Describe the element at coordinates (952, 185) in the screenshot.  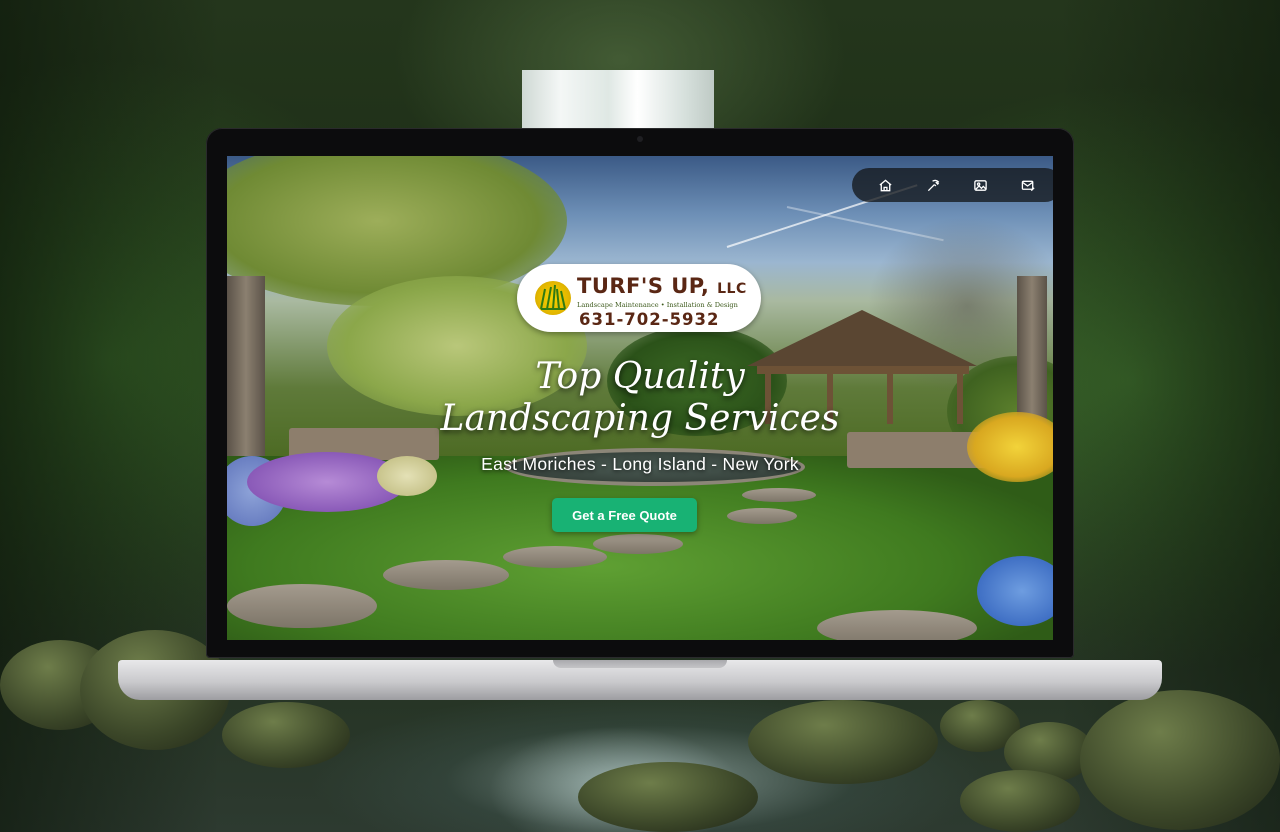
I see `top-nav` at that location.